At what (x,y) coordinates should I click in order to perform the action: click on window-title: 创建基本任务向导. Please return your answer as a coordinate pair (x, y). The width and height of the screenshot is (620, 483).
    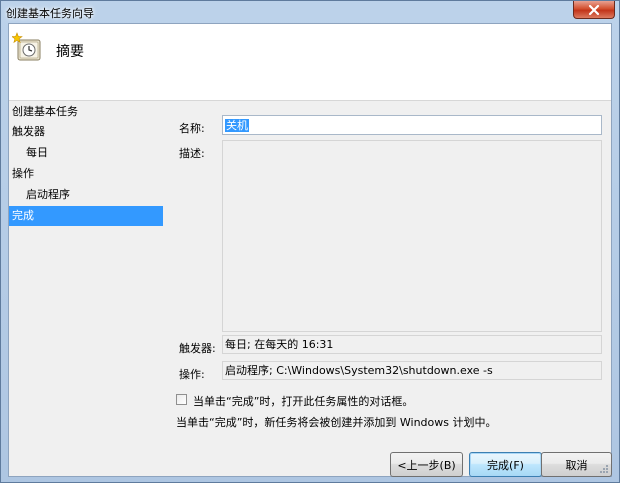
    Looking at the image, I should click on (50, 13).